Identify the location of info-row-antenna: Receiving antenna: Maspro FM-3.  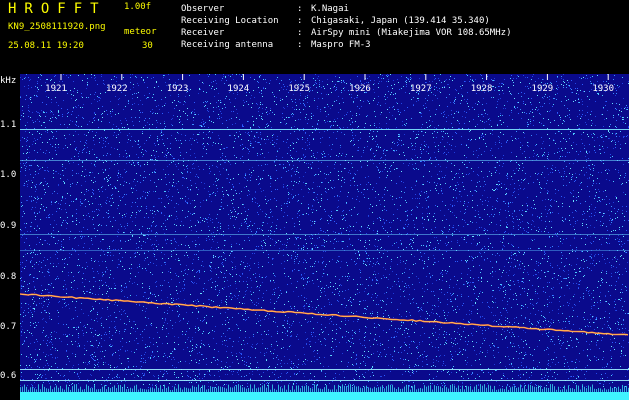
(346, 45).